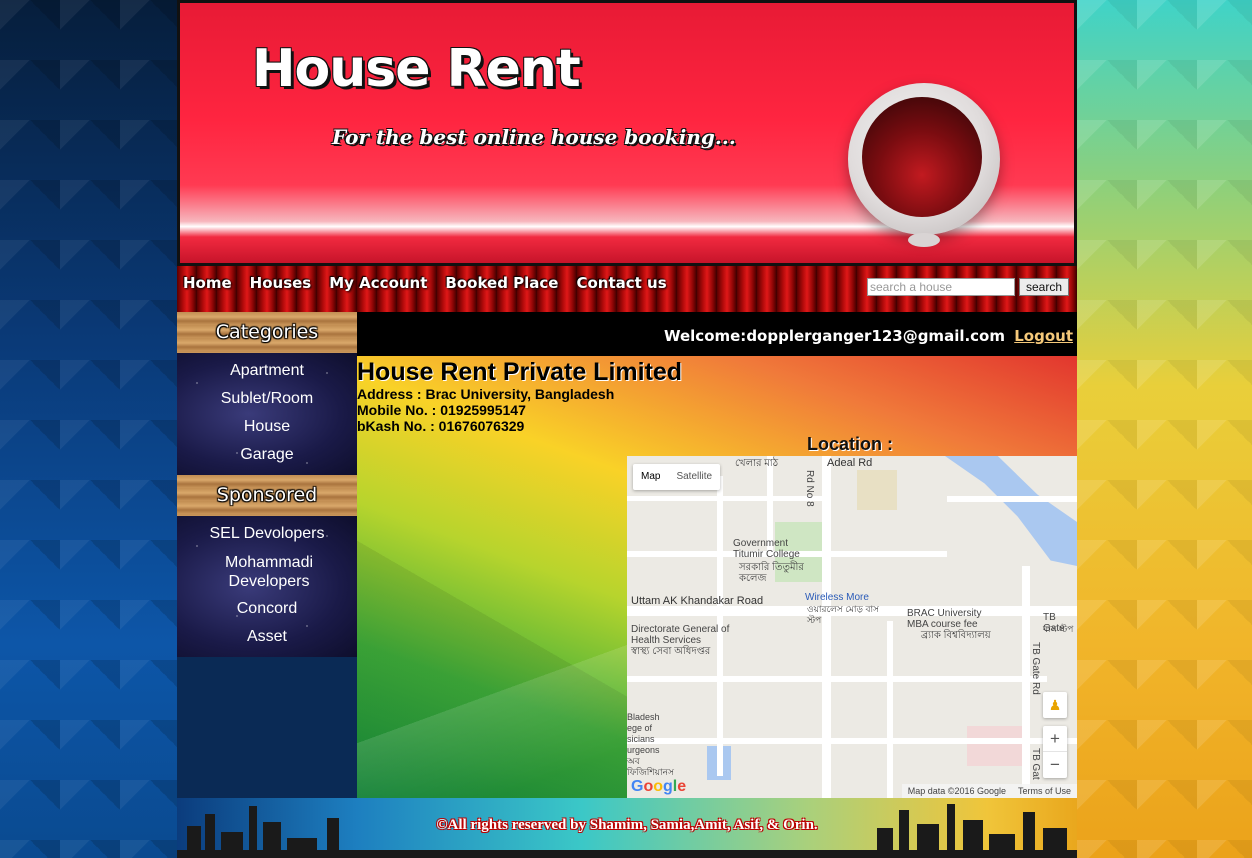  Describe the element at coordinates (267, 534) in the screenshot. I see `sponsor-sel-developers: SEL Devolopers` at that location.